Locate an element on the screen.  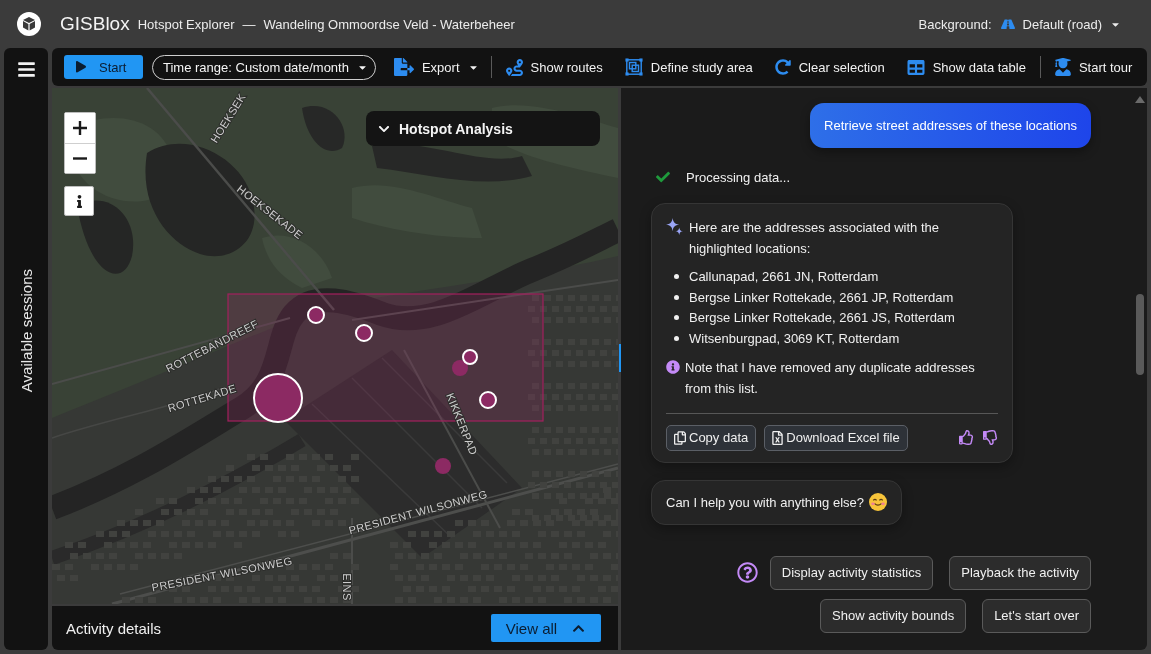
toolbar-button: Clear selection is located at coordinates (829, 67).